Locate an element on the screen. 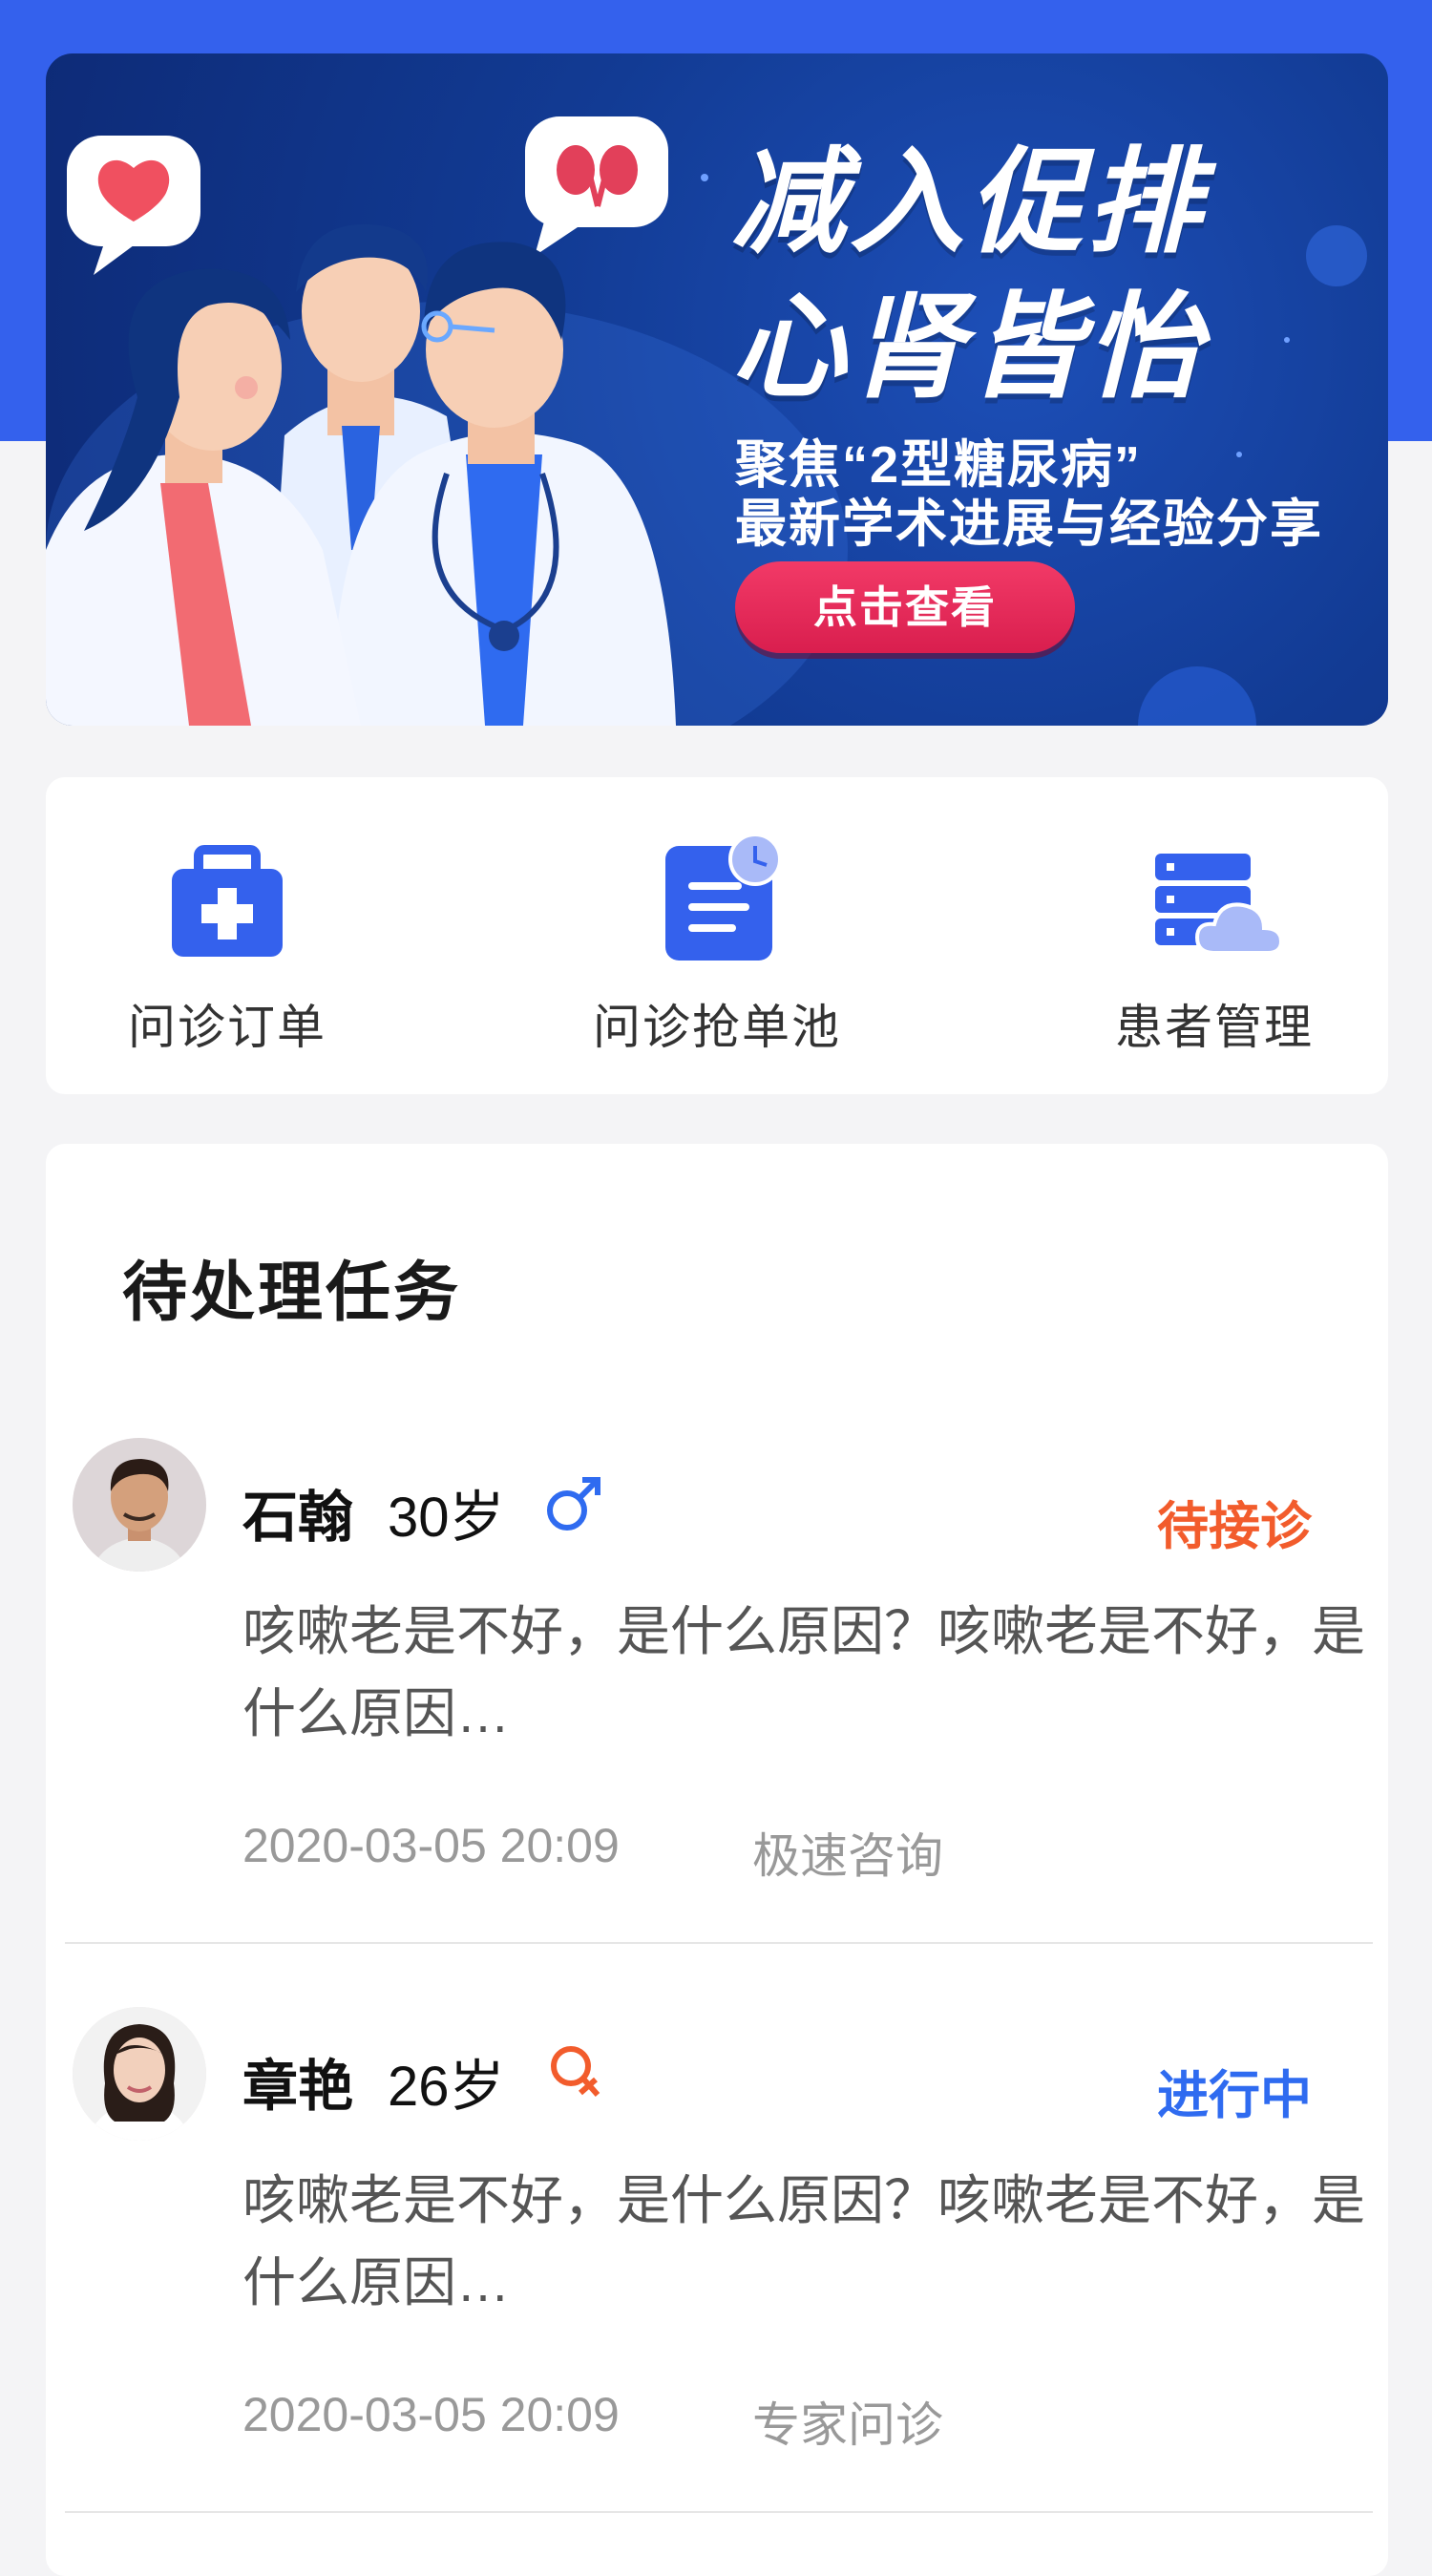 The height and width of the screenshot is (2576, 1432). male-icon is located at coordinates (573, 1504).